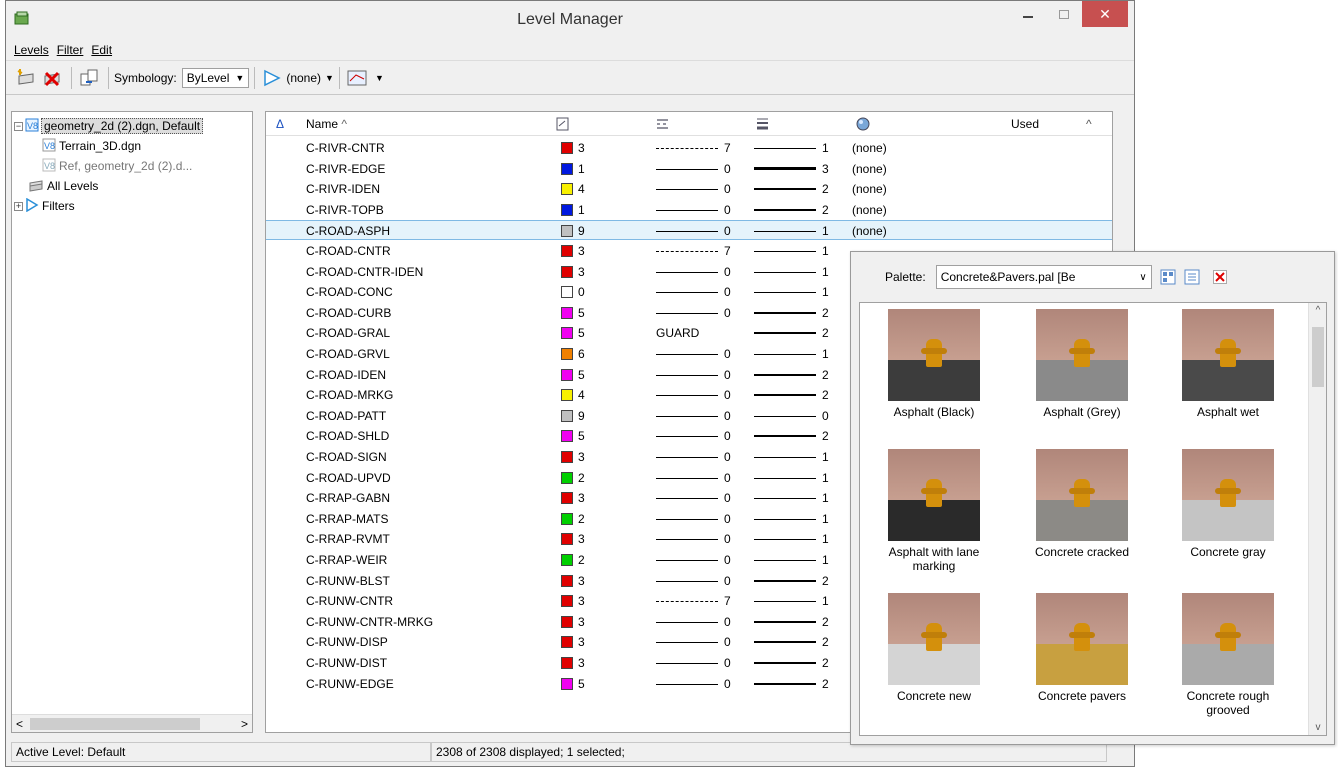 The image size is (1338, 767). What do you see at coordinates (1082, 504) in the screenshot?
I see `material-thumbnail: Concrete cracked` at bounding box center [1082, 504].